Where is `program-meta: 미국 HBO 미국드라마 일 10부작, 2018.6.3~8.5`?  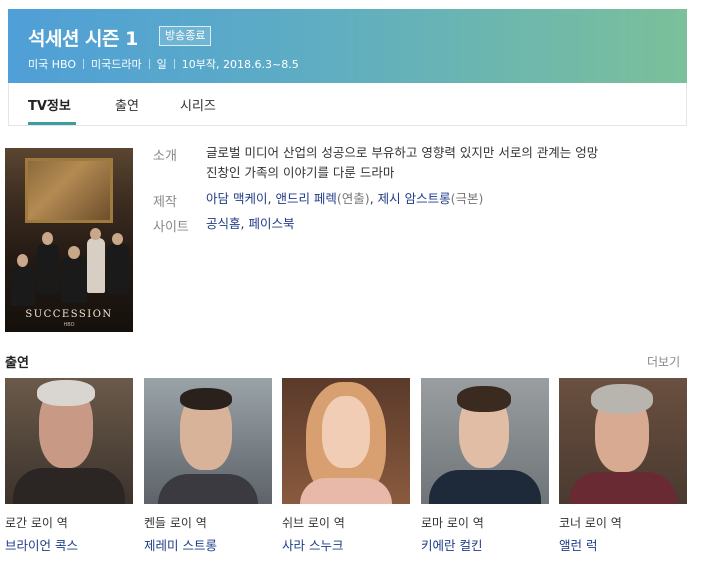
program-meta: 미국 HBO 미국드라마 일 10부작, 2018.6.3~8.5 is located at coordinates (163, 64).